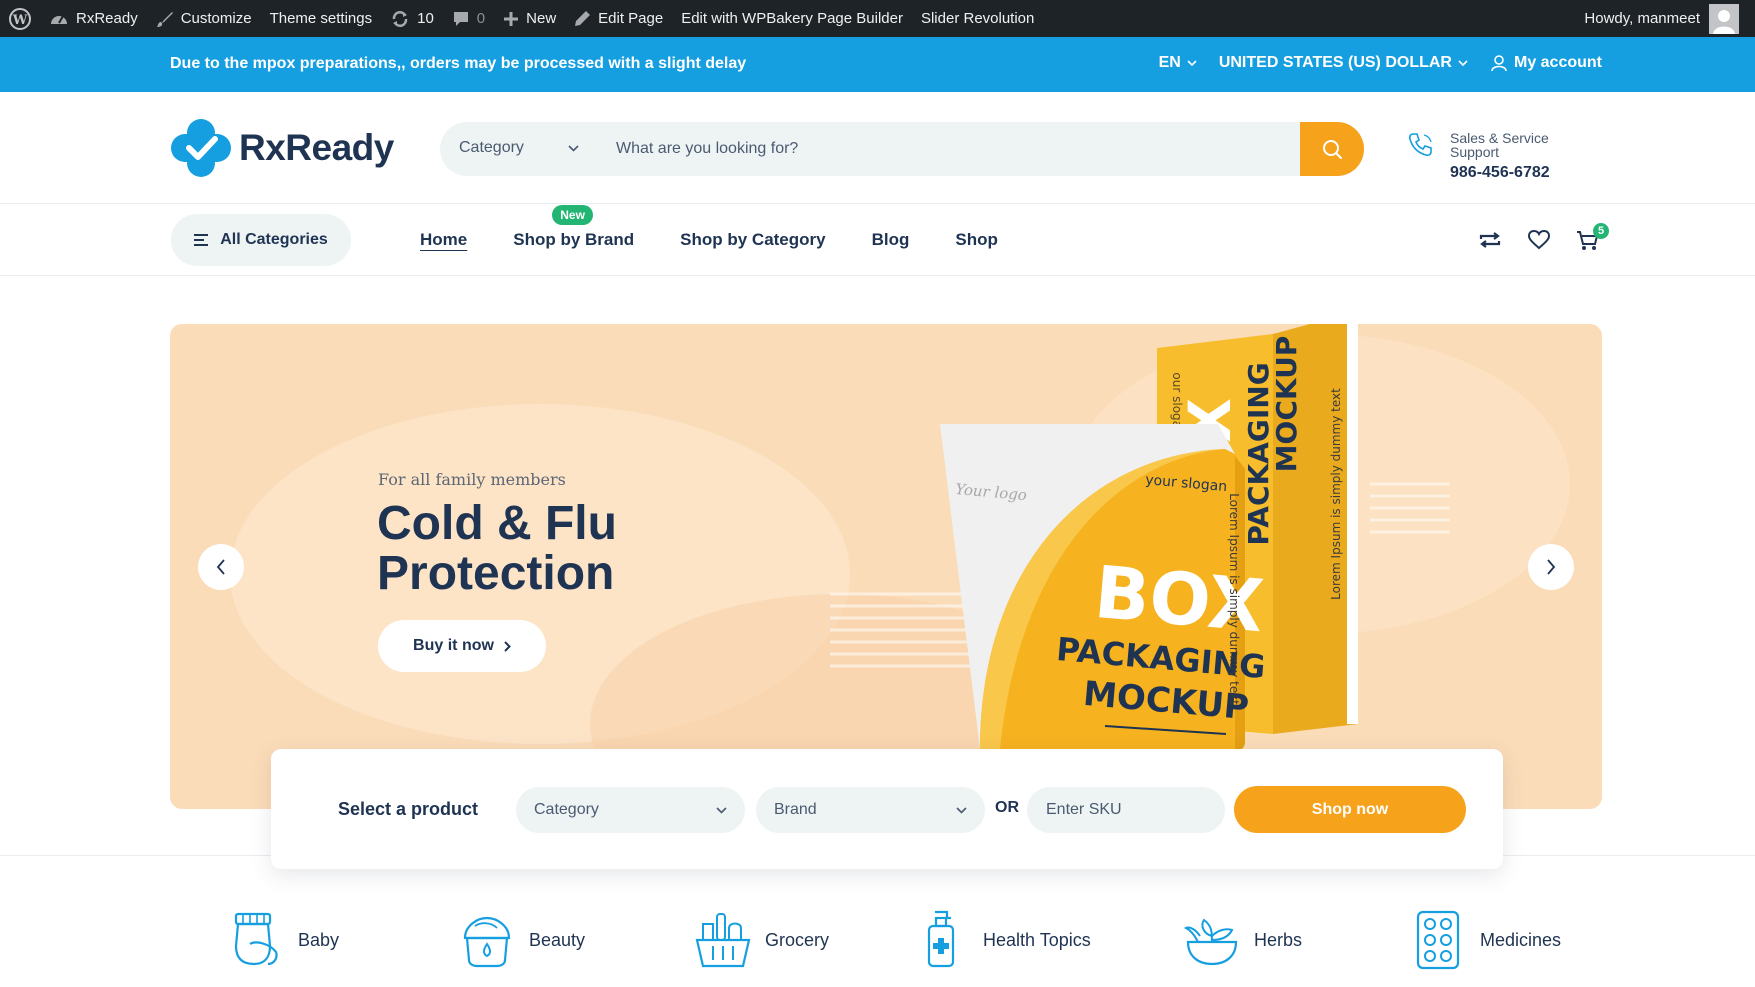 This screenshot has width=1755, height=987. Describe the element at coordinates (1642, 18) in the screenshot. I see `howdy-label: Howdy, manmeet` at that location.